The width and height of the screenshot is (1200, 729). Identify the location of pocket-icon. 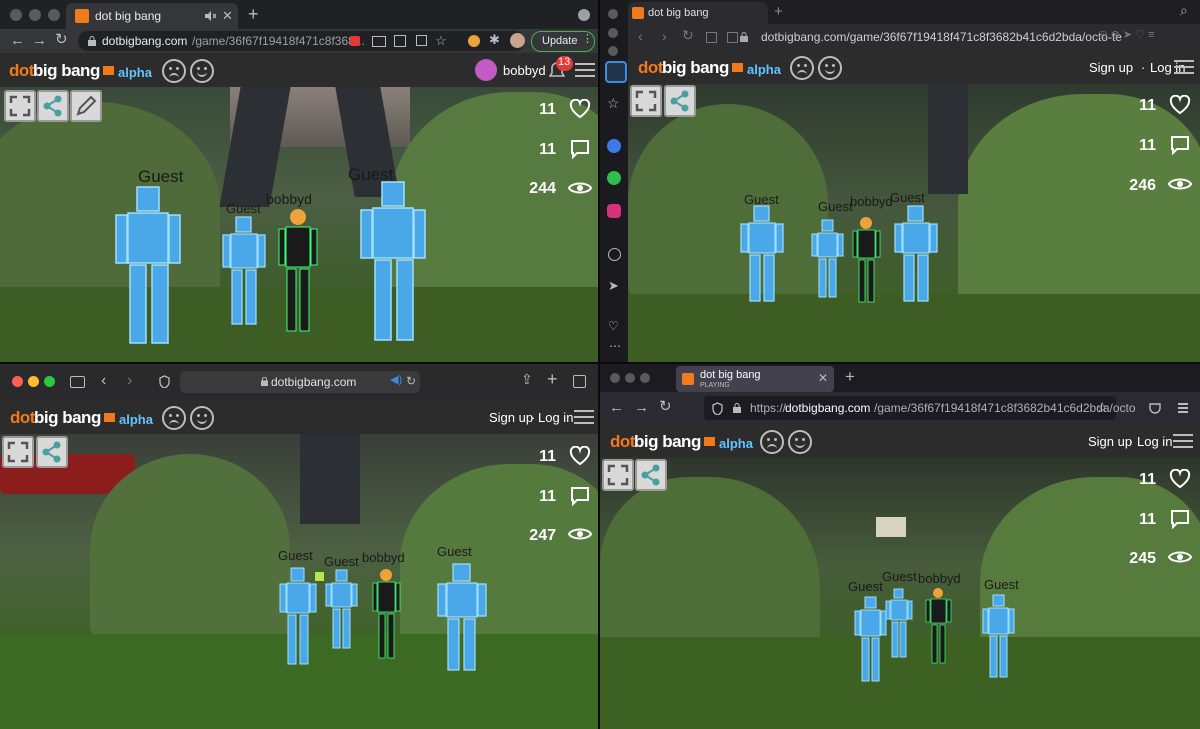
(1155, 408).